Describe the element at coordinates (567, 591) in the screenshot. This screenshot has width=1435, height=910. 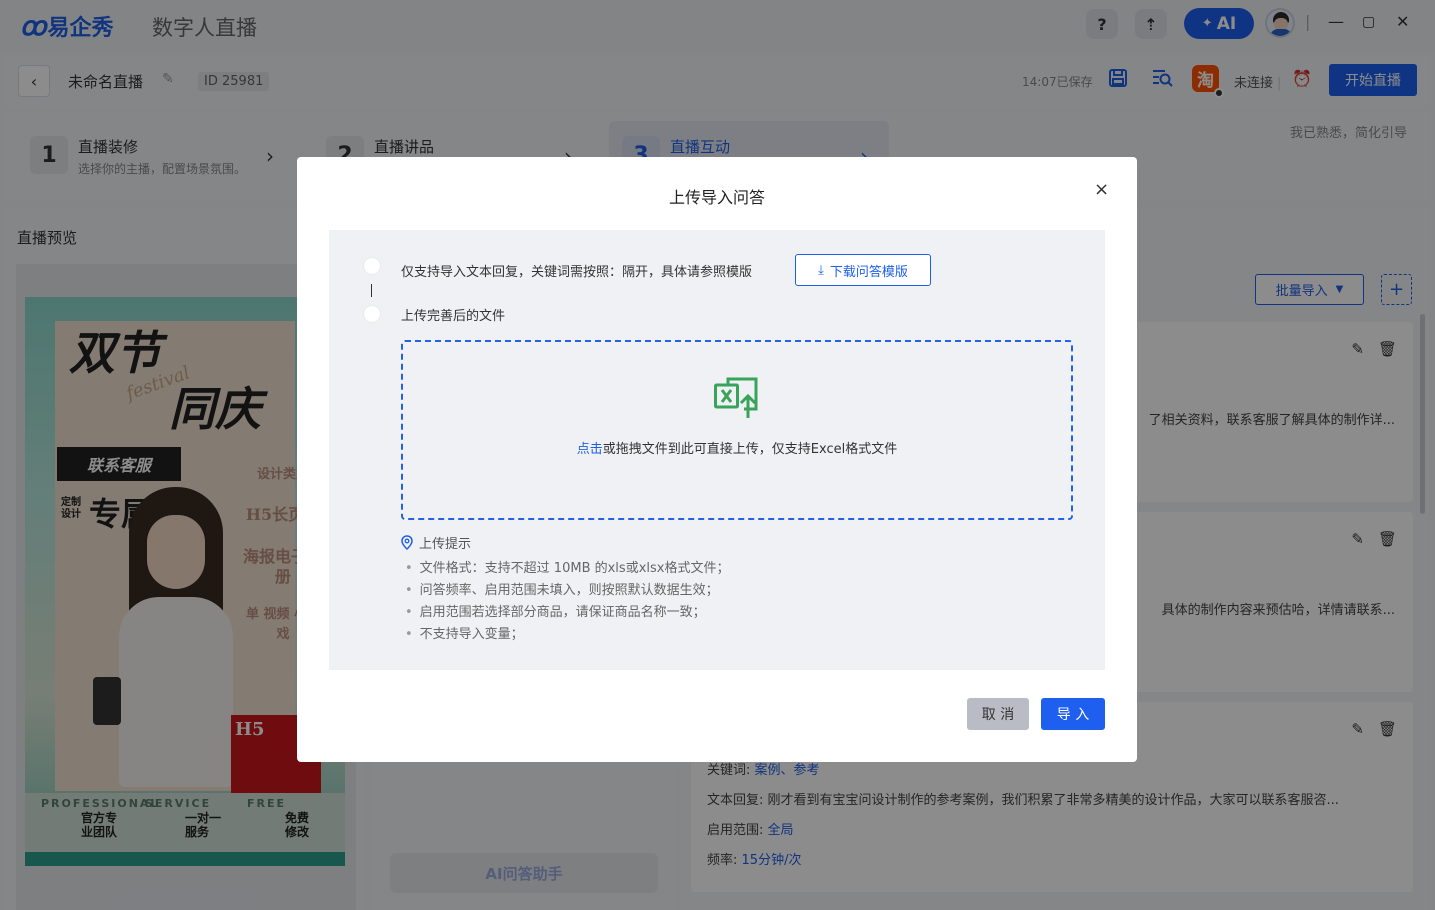
I see `tip-item: 问答频率、启用范围未填入，则按照默认数据生效；` at that location.